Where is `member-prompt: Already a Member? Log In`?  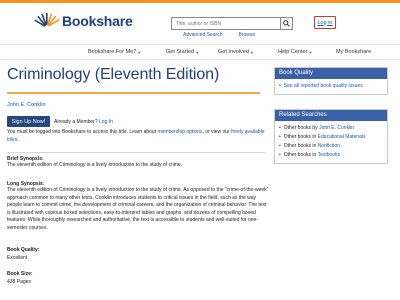 member-prompt: Already a Member? Log In is located at coordinates (83, 122).